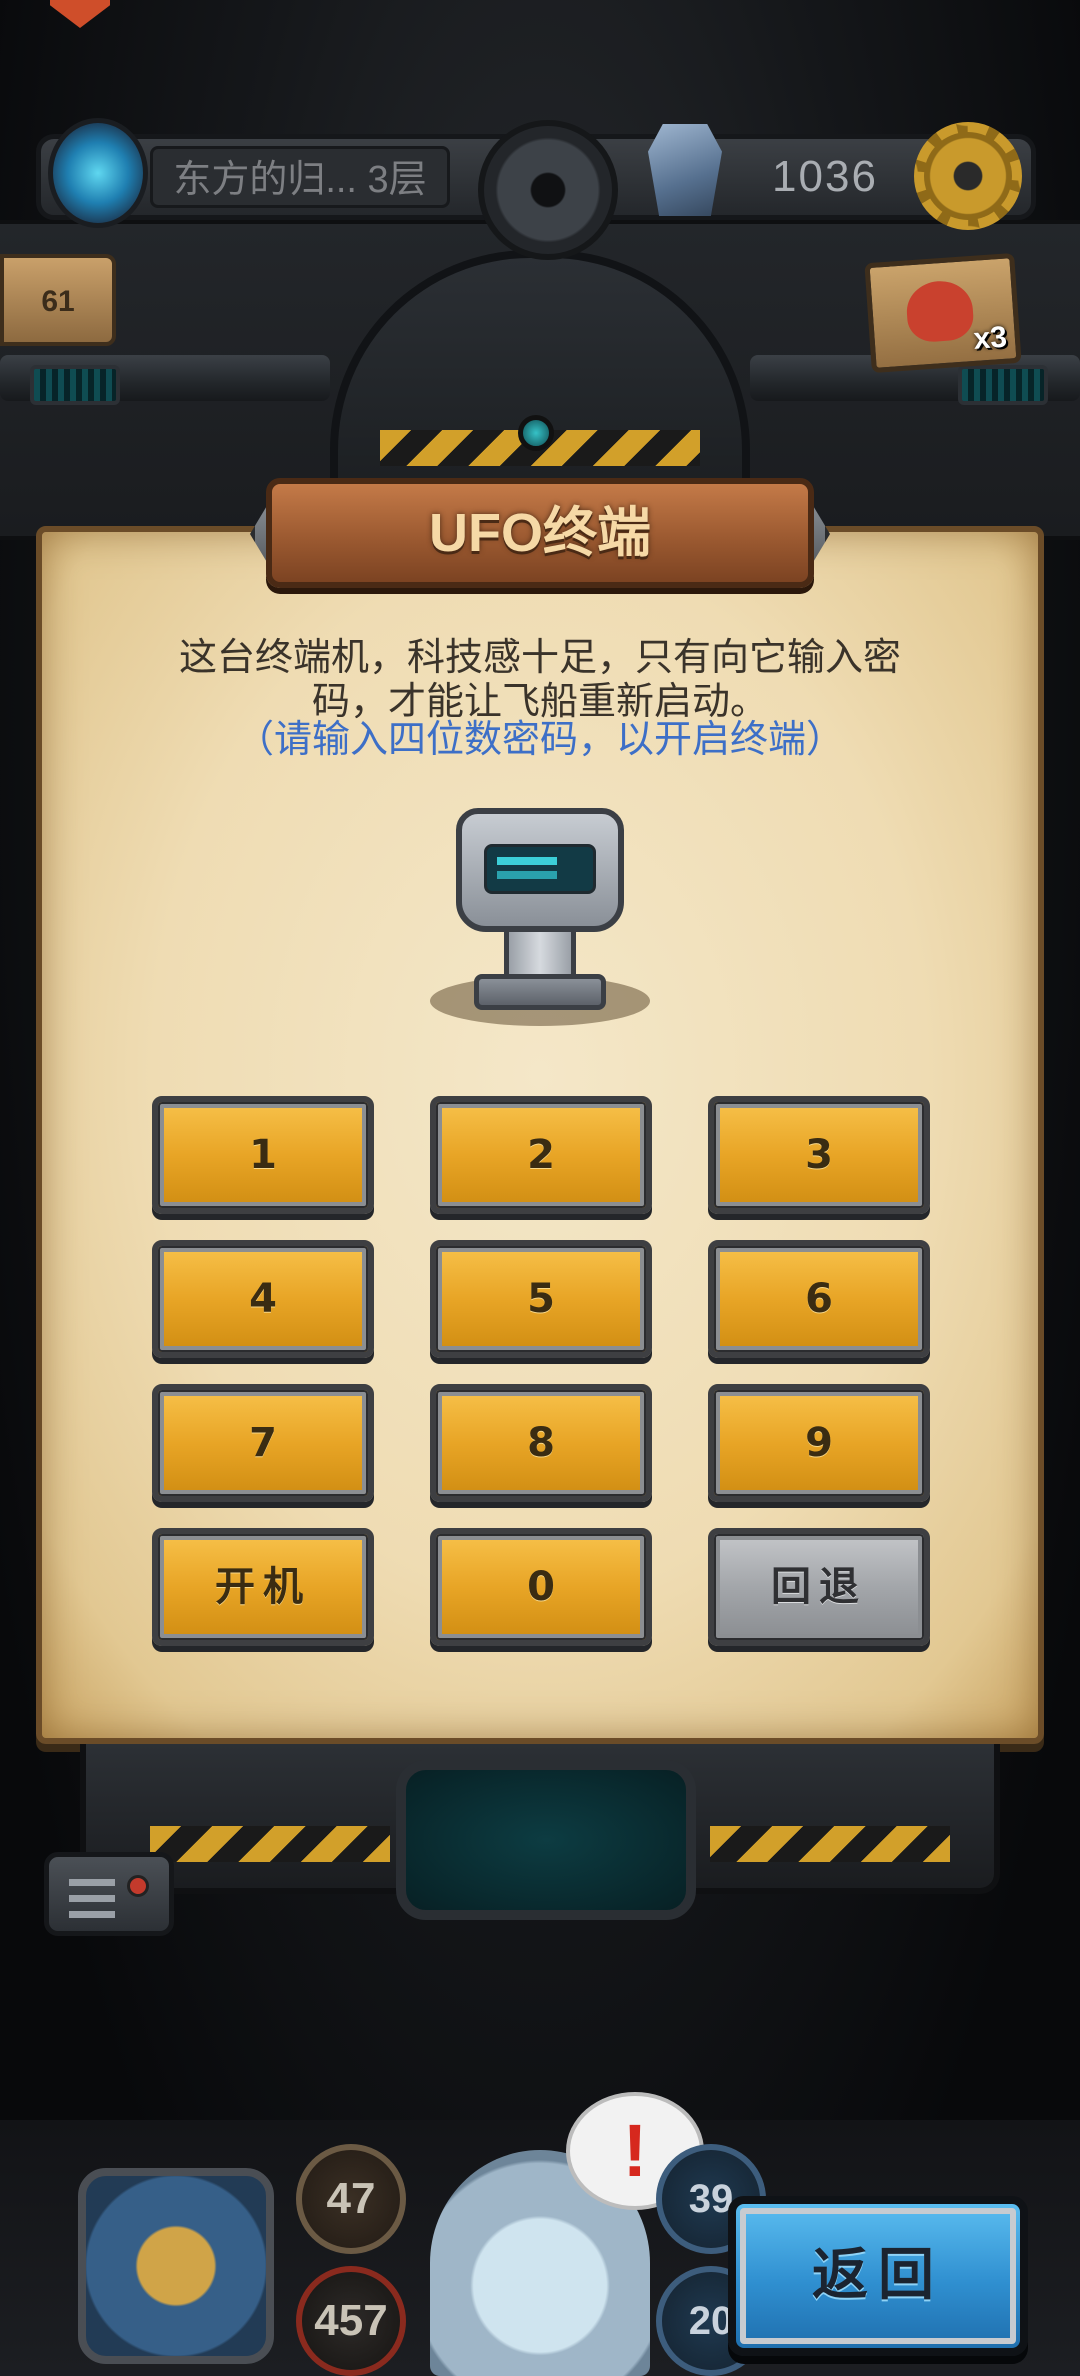  Describe the element at coordinates (138, 1886) in the screenshot. I see `menu-alert-dot-icon` at that location.